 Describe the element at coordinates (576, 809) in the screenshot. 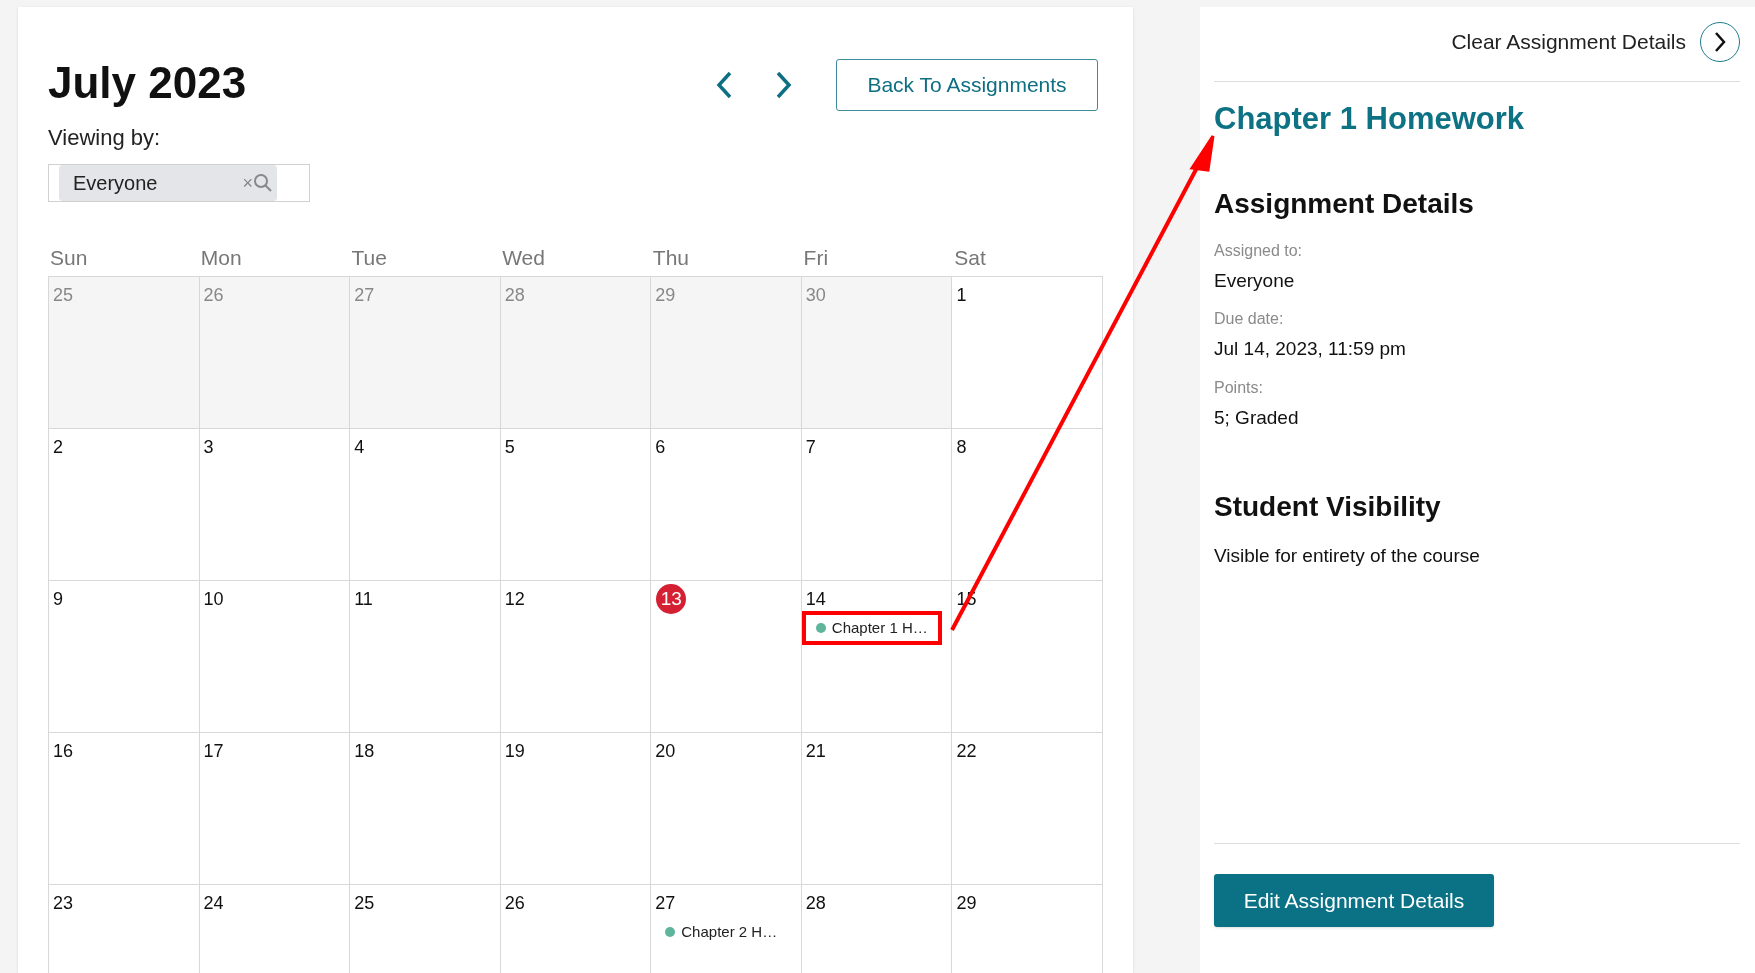

I see `day-cell: 19` at that location.